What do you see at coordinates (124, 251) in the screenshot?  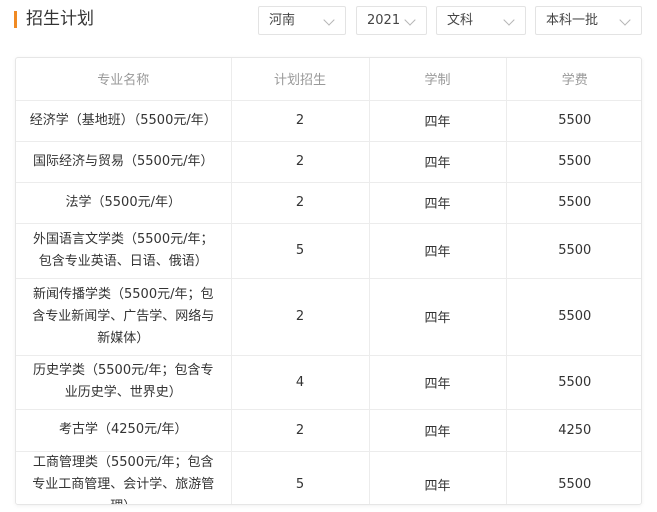 I see `major-name: 外国语言文学类（5500元/年；包含专业英语、日语、俄语）` at bounding box center [124, 251].